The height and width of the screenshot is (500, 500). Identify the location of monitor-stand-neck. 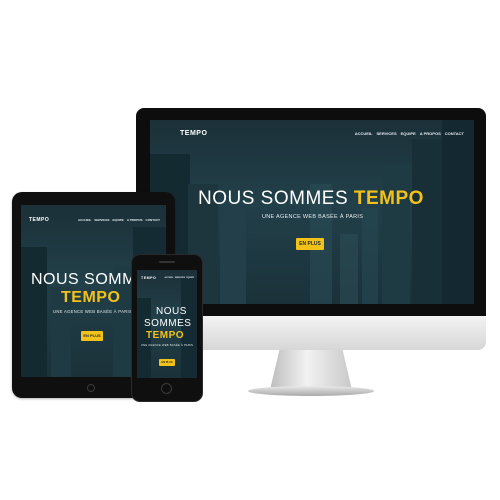
(311, 369).